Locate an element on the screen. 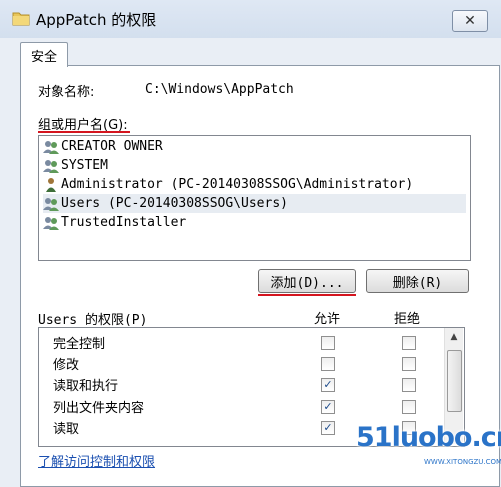 The width and height of the screenshot is (501, 487). permissions-label: Users 的权限(P) is located at coordinates (93, 320).